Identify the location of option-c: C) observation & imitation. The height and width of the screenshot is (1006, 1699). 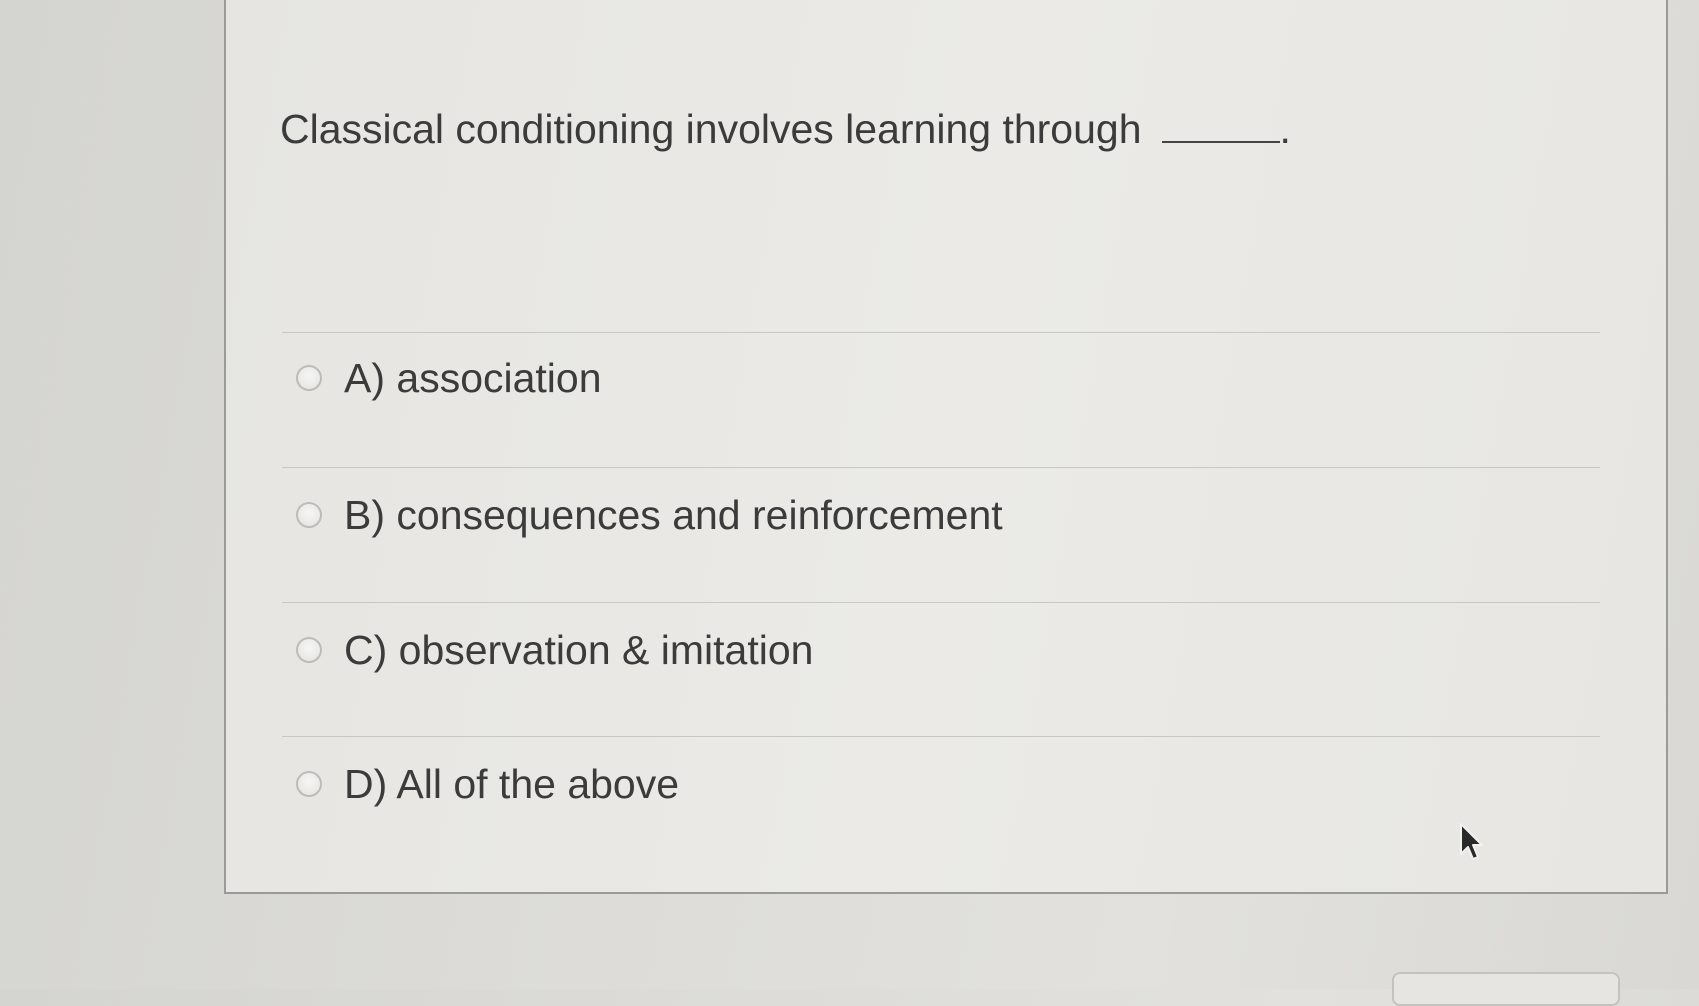
(554, 650).